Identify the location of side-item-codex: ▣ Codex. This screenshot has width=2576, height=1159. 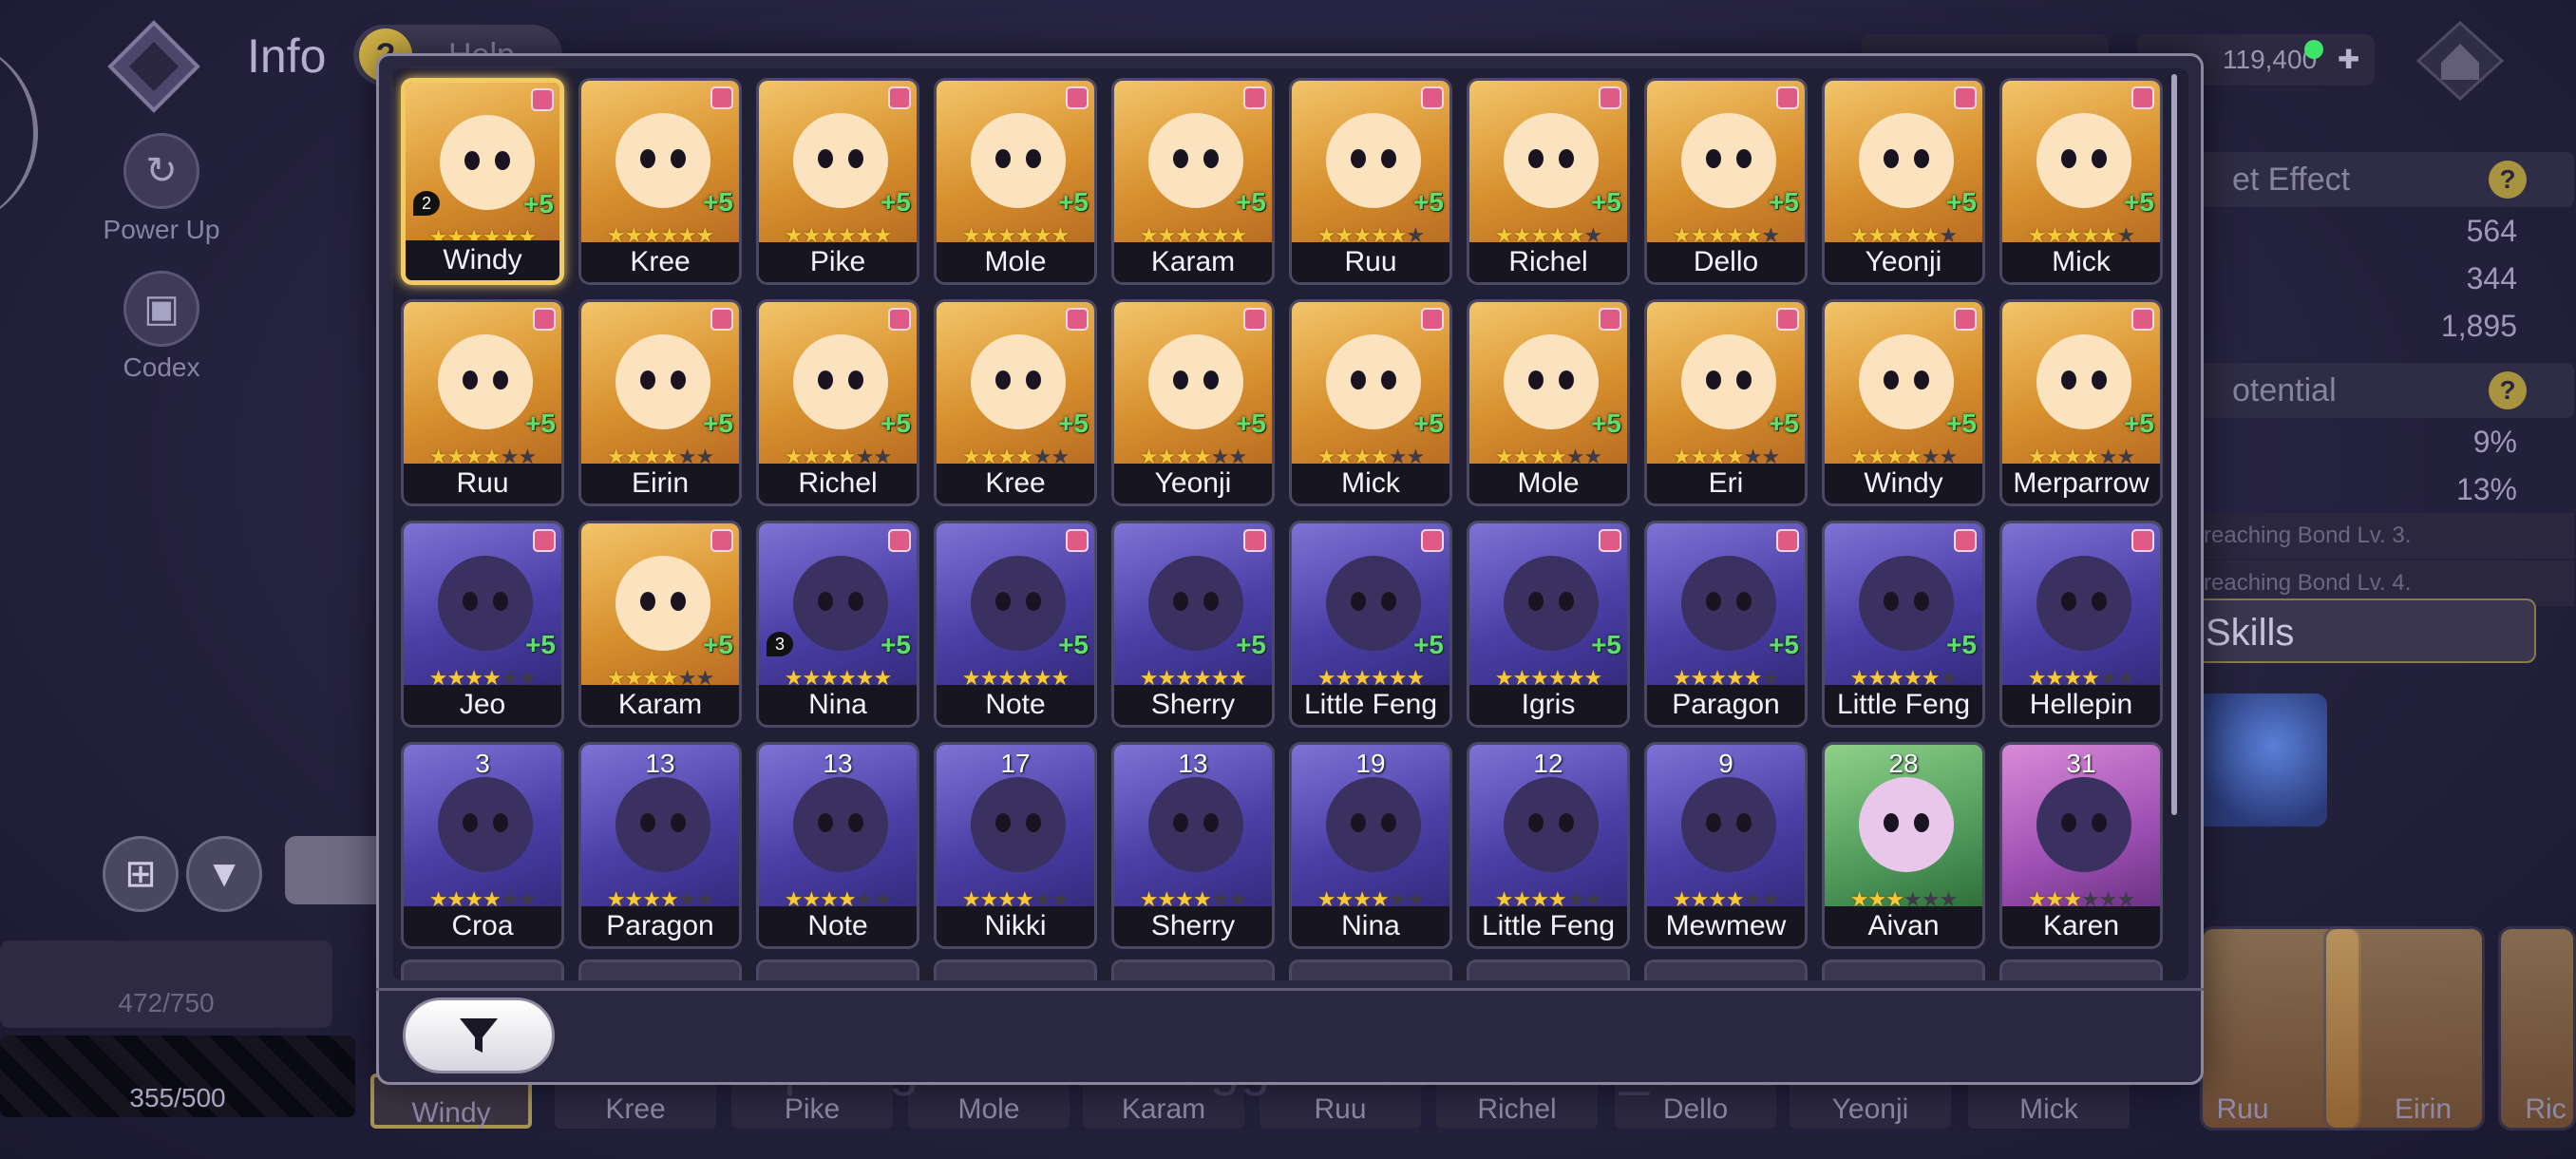
(161, 339).